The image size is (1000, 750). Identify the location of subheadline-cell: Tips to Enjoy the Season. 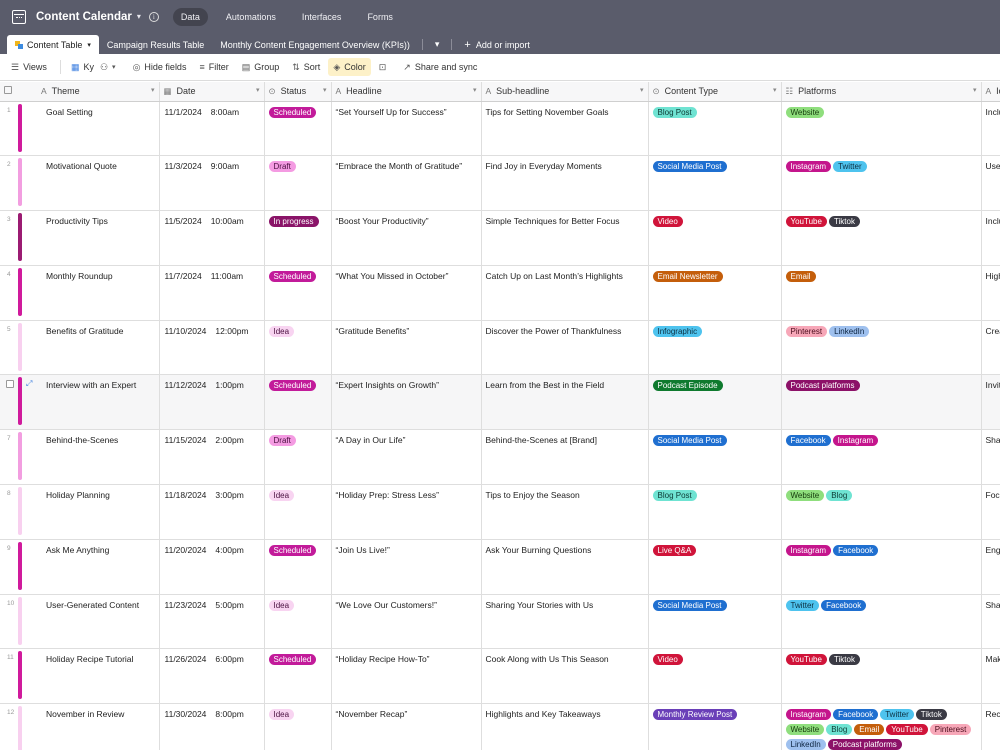
(565, 512).